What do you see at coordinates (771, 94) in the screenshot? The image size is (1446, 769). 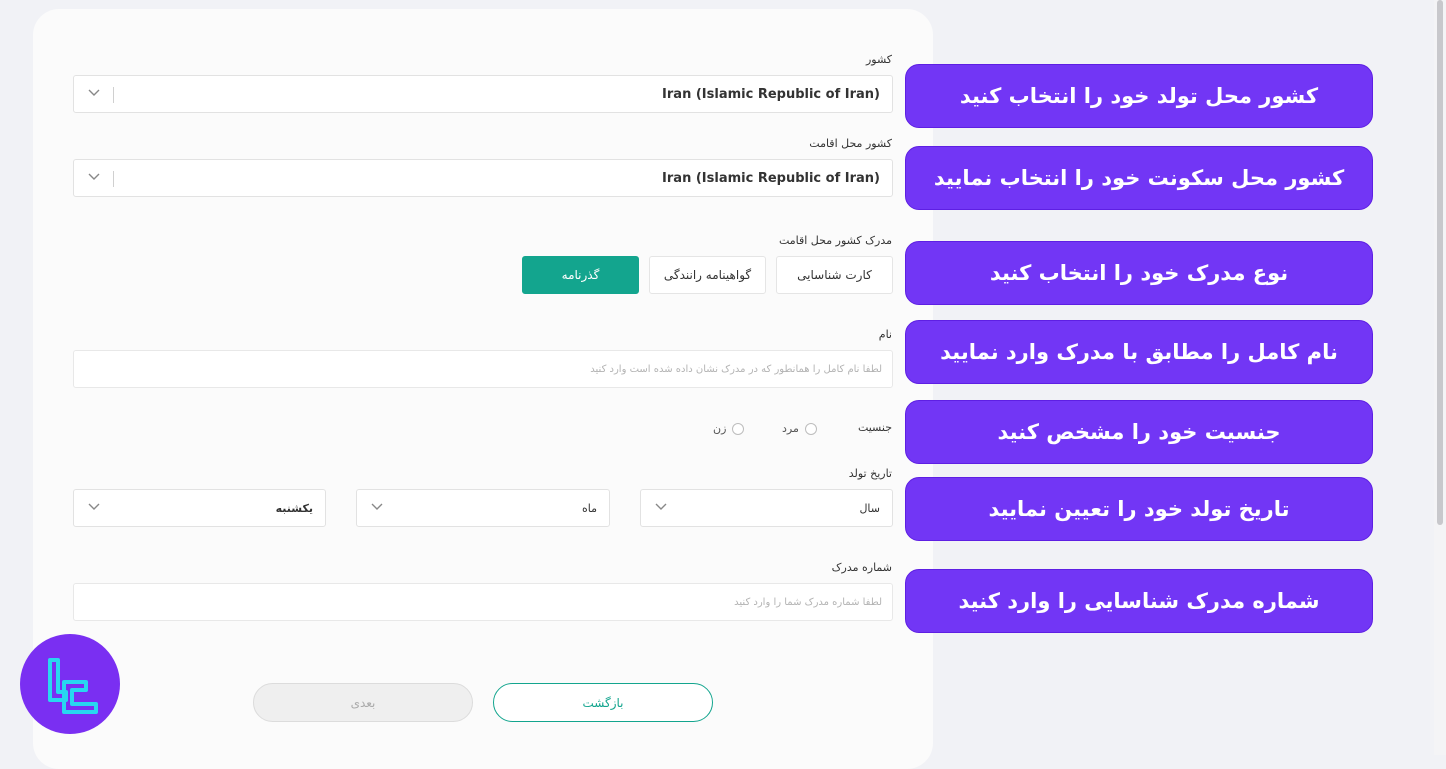 I see `country-value: Iran (Islamic Republic of Iran)` at bounding box center [771, 94].